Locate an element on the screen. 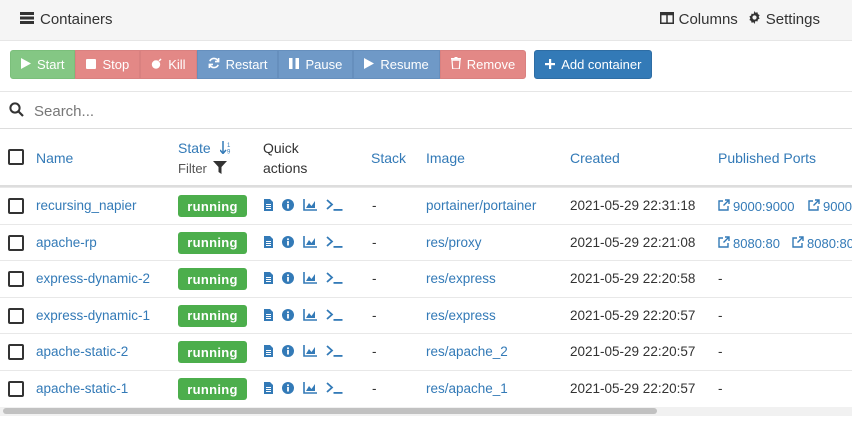 This screenshot has width=852, height=429. columns-label: Columns is located at coordinates (708, 19).